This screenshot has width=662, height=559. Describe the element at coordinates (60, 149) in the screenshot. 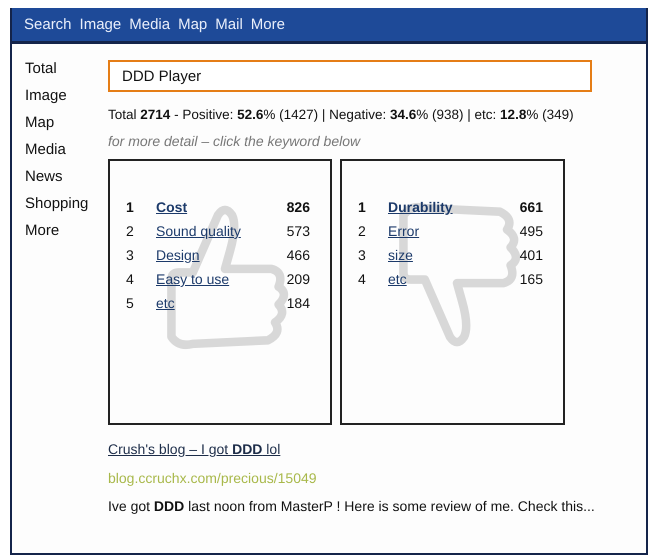

I see `sidebar-item: Media` at that location.